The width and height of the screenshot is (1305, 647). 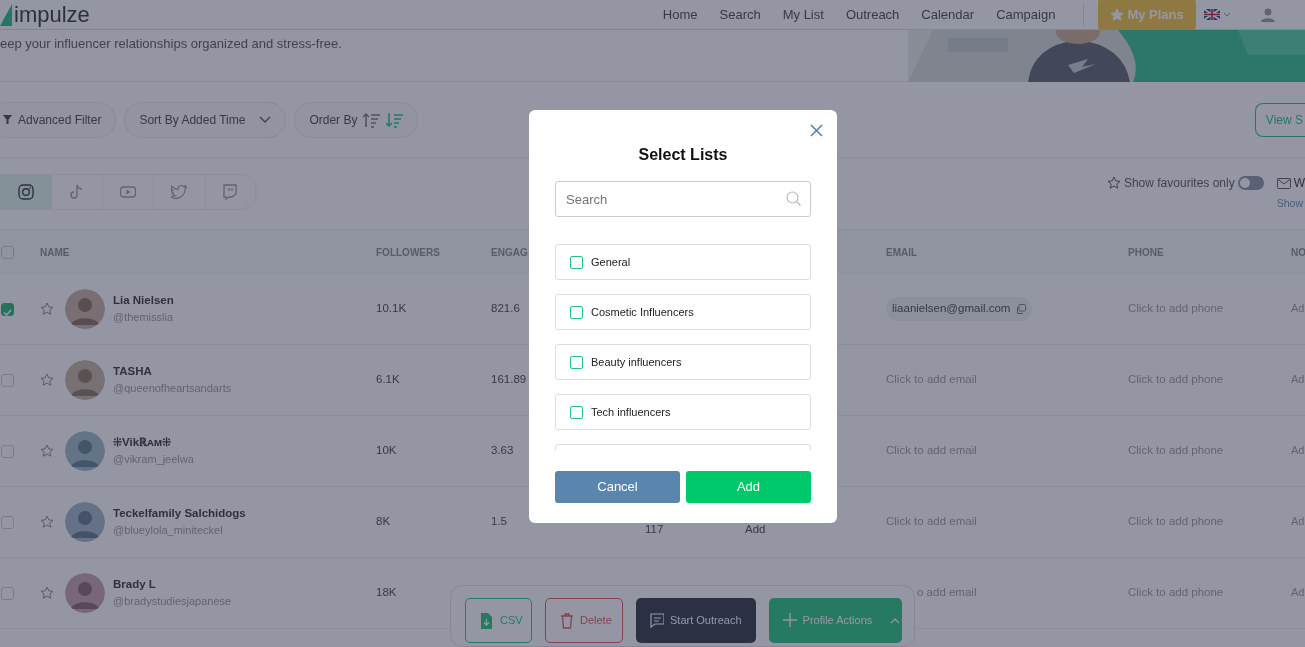 I want to click on close-icon, so click(x=816, y=130).